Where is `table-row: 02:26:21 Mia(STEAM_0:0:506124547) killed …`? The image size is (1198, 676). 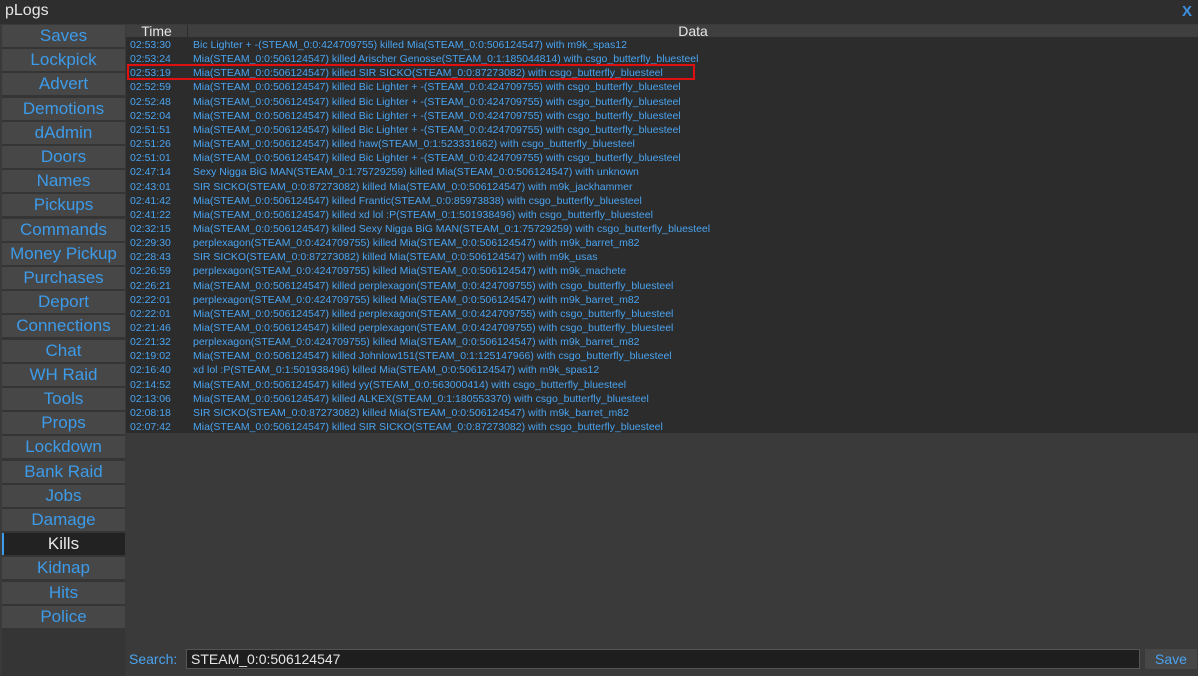
table-row: 02:26:21 Mia(STEAM_0:0:506124547) killed … is located at coordinates (662, 286).